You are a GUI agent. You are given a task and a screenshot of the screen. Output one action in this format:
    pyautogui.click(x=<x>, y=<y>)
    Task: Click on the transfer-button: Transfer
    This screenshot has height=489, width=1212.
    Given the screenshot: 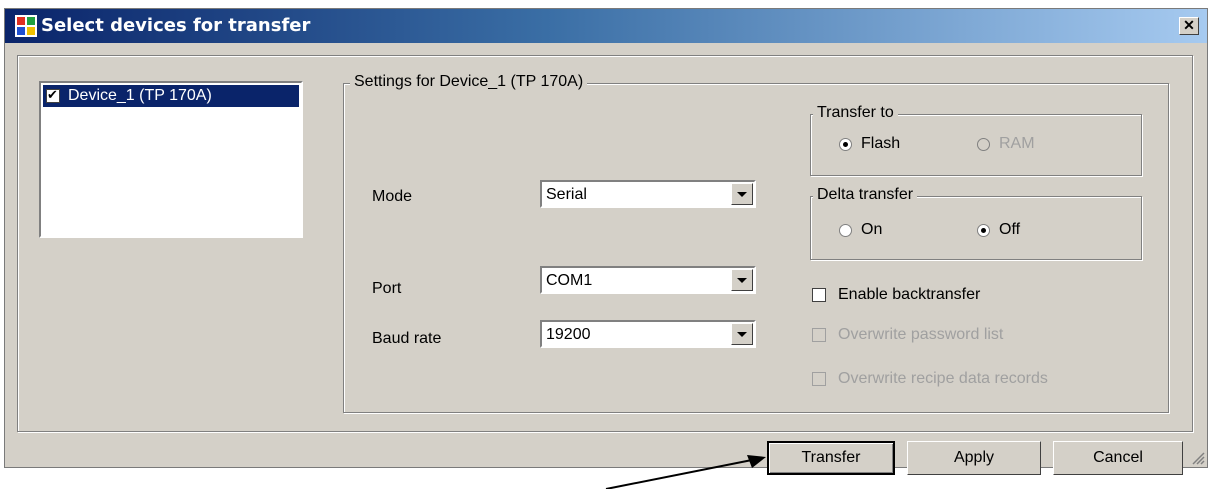 What is the action you would take?
    pyautogui.click(x=831, y=458)
    